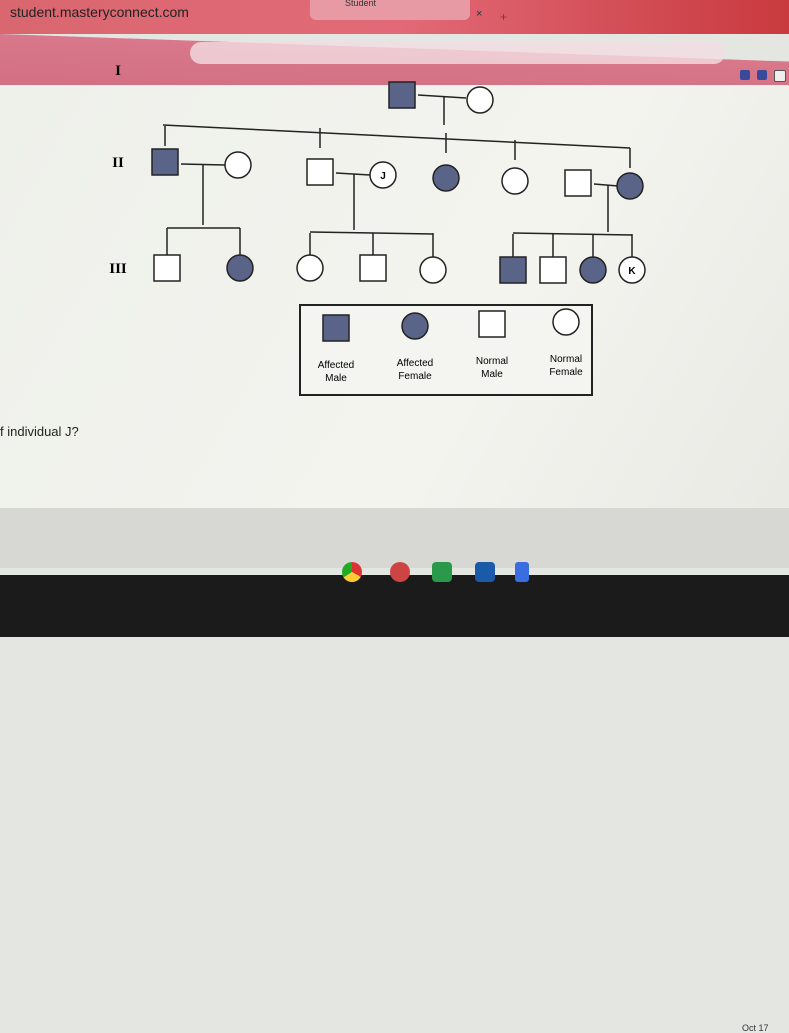 Image resolution: width=789 pixels, height=1033 pixels. What do you see at coordinates (118, 269) in the screenshot?
I see `generation-label: III` at bounding box center [118, 269].